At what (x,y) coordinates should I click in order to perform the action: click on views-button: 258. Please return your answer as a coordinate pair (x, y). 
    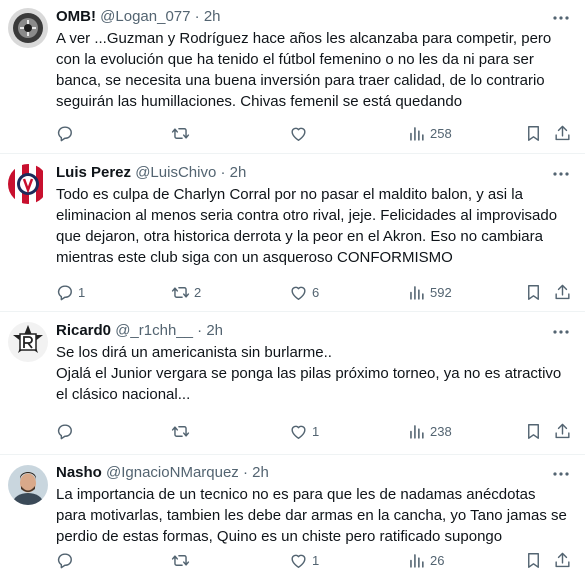
    Looking at the image, I should click on (429, 133).